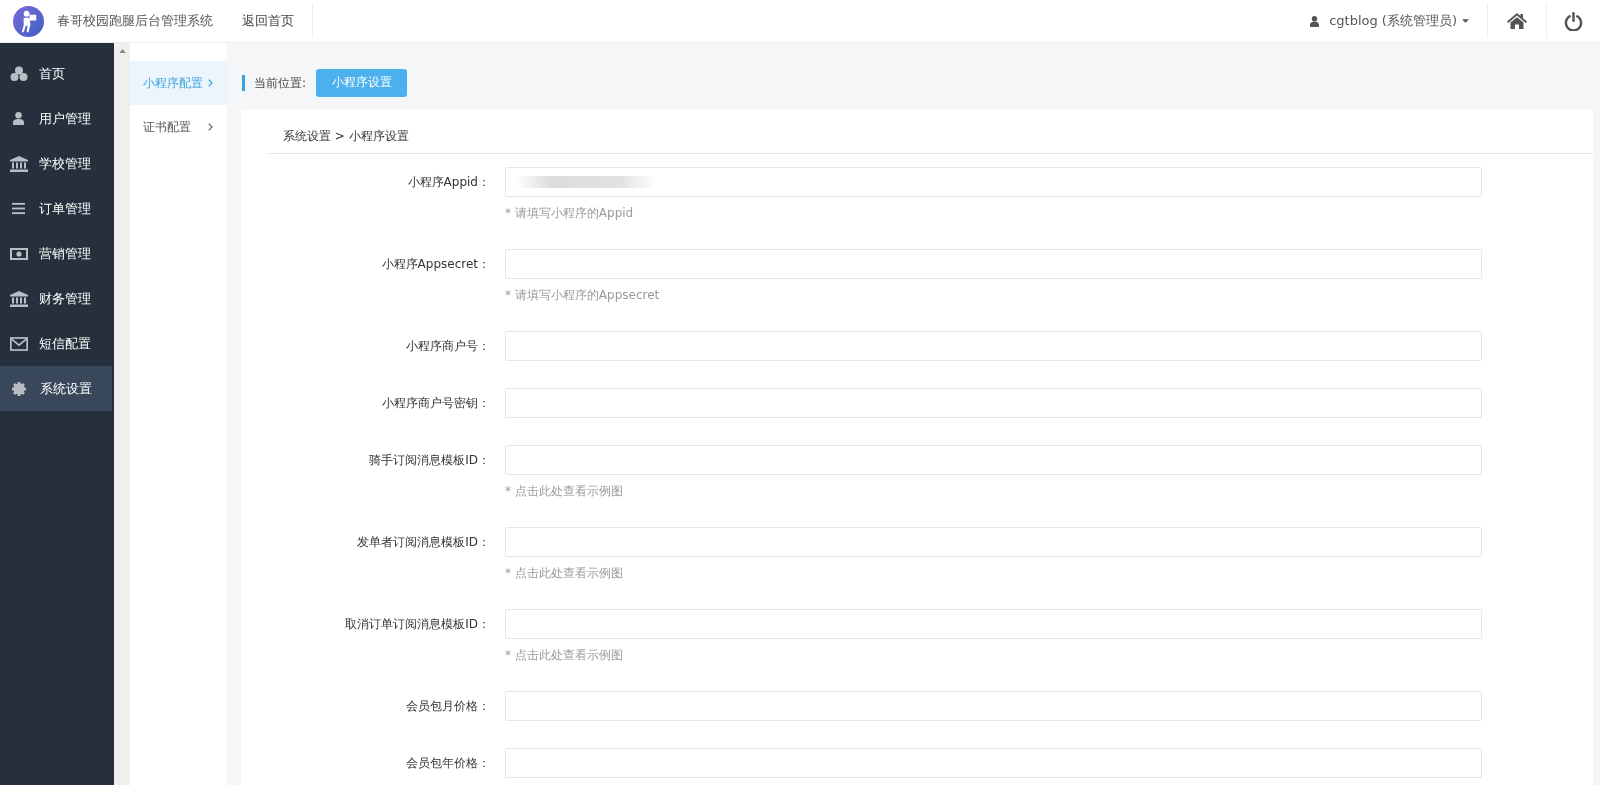  I want to click on sidebar-item: 订单管理, so click(56, 208).